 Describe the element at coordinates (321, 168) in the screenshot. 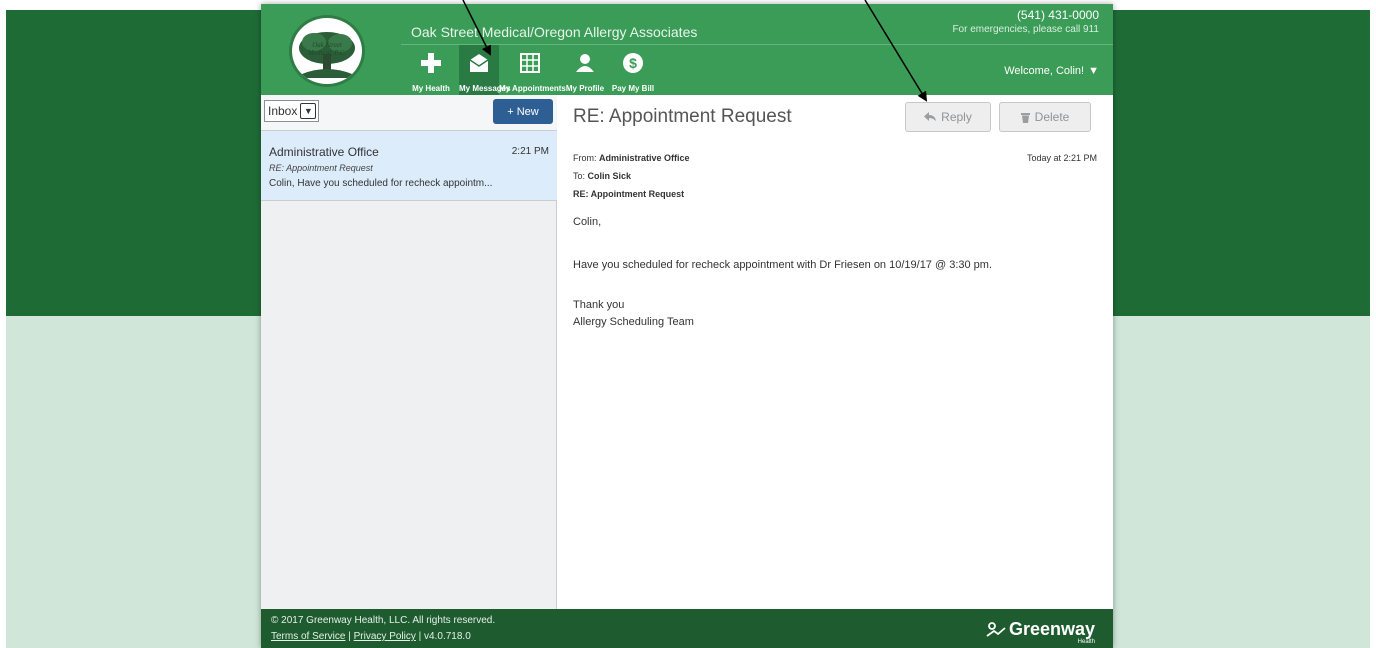

I see `message-subject: RE: Appointment Request` at that location.